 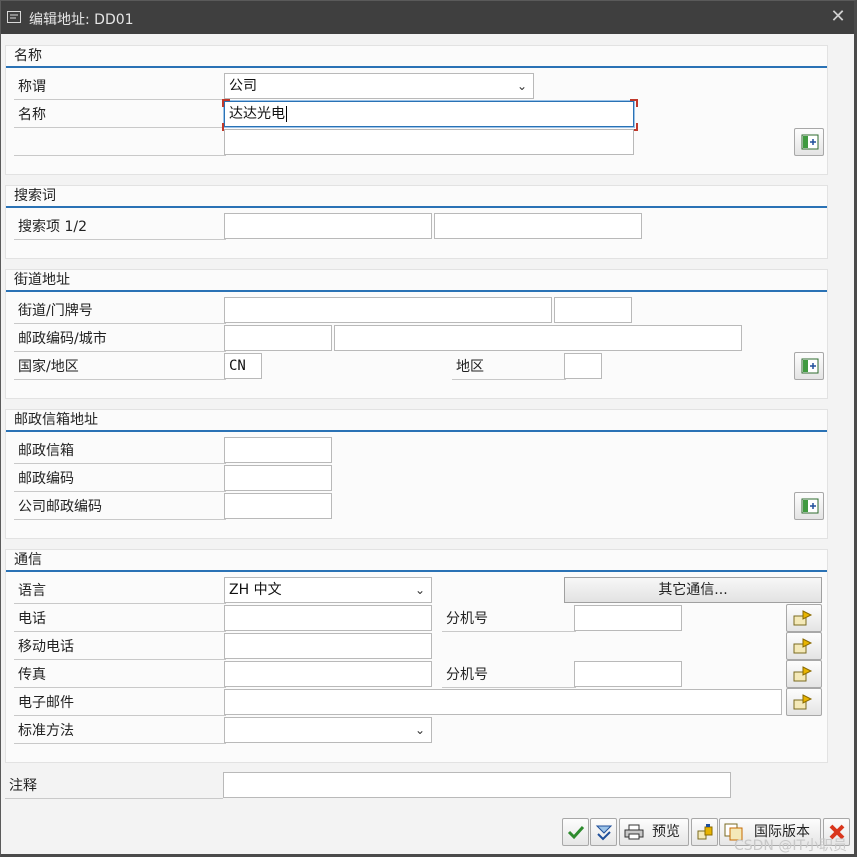 What do you see at coordinates (379, 86) in the screenshot?
I see `salutation-select: 公司 ⌄` at bounding box center [379, 86].